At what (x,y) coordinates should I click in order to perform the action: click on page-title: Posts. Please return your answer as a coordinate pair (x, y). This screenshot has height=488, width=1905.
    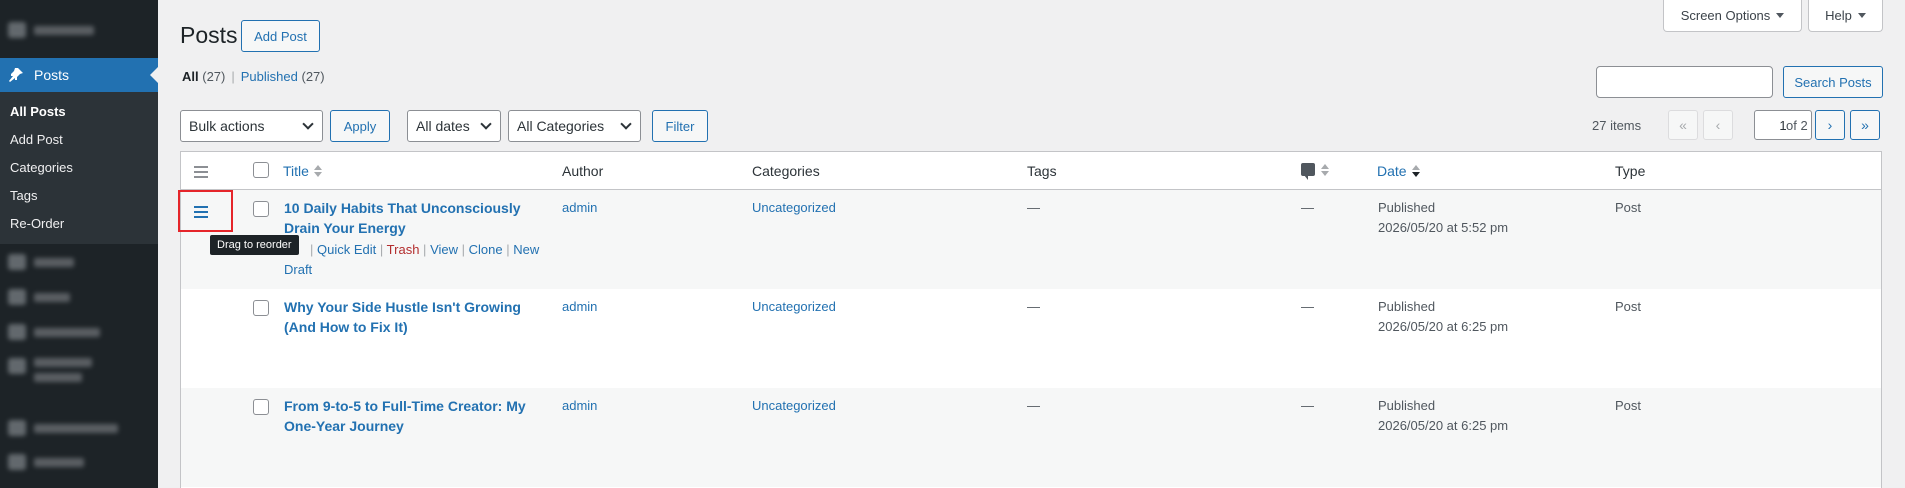
    Looking at the image, I should click on (209, 35).